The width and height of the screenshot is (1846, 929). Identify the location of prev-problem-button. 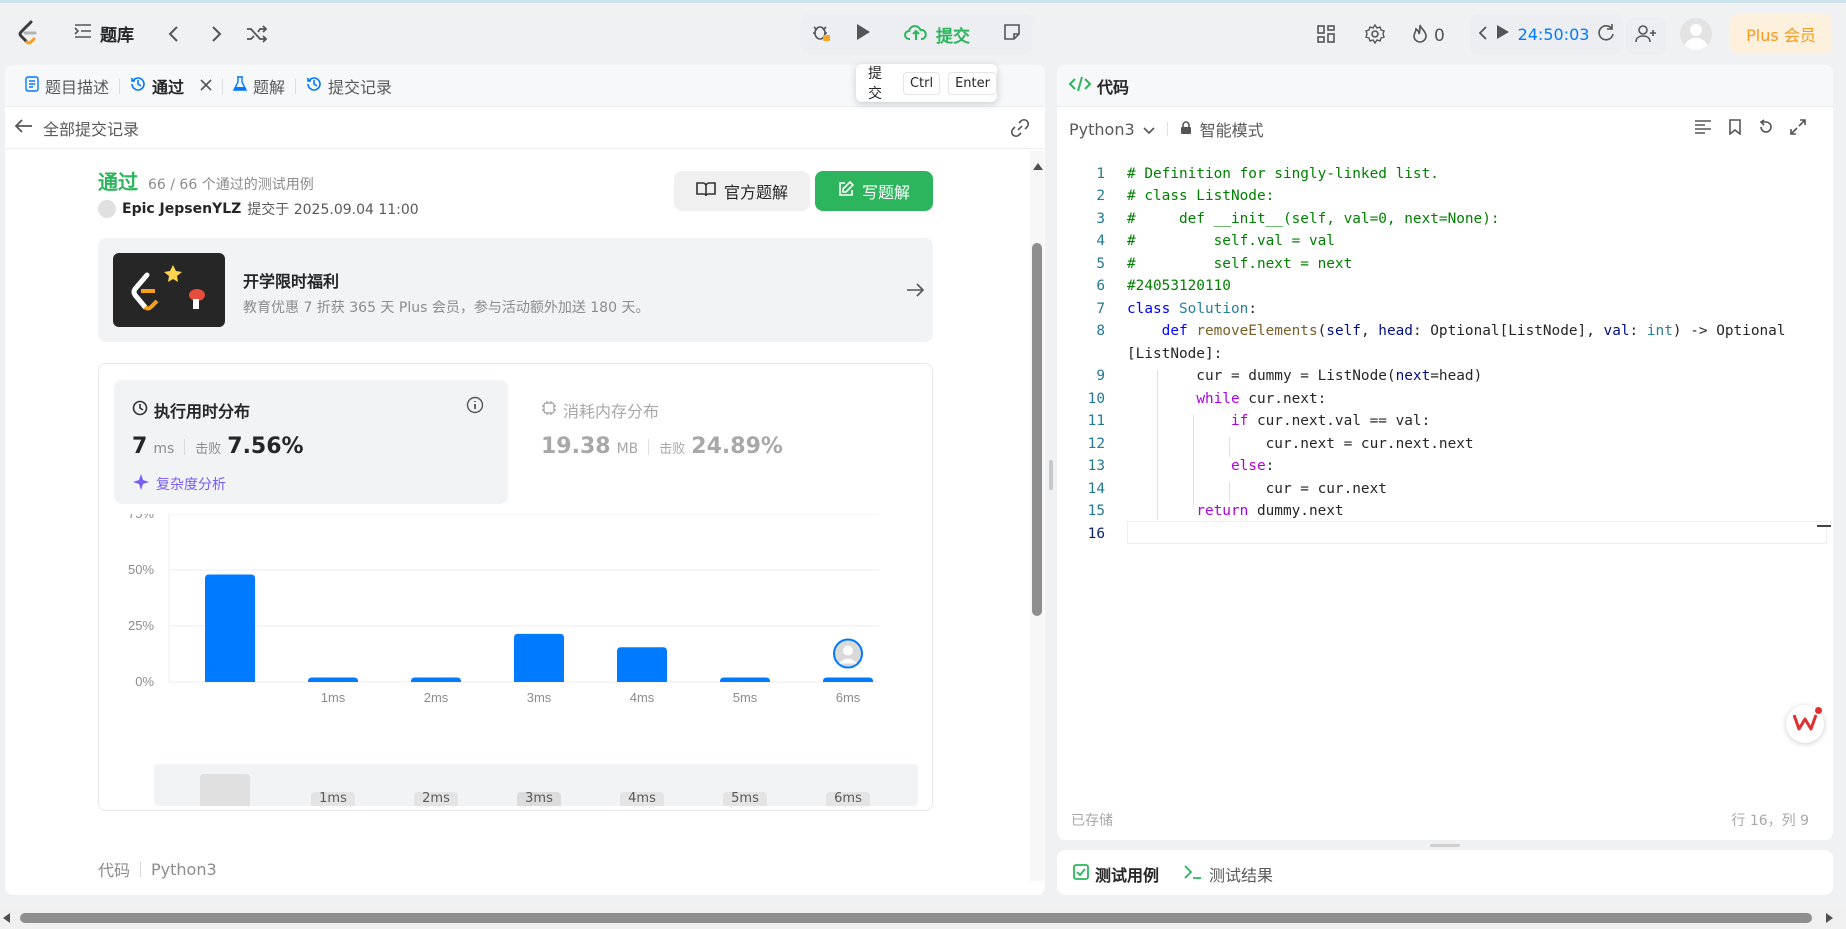
(174, 36).